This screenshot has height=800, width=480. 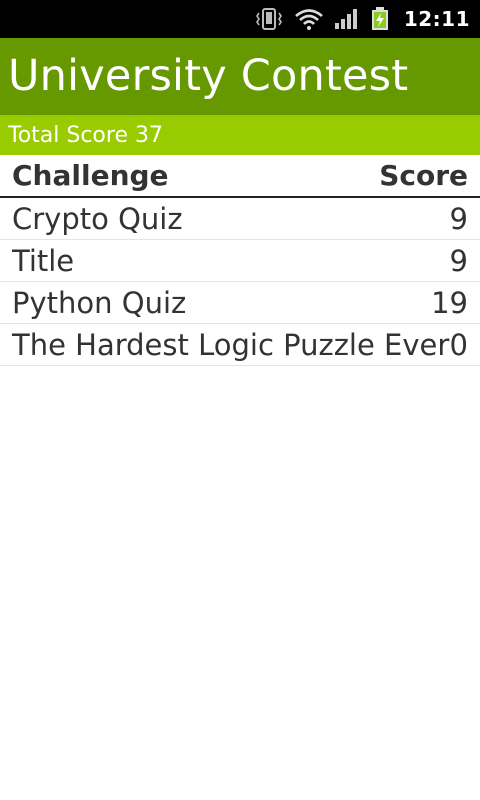 I want to click on total-score-bar: Total Score 37, so click(x=240, y=135).